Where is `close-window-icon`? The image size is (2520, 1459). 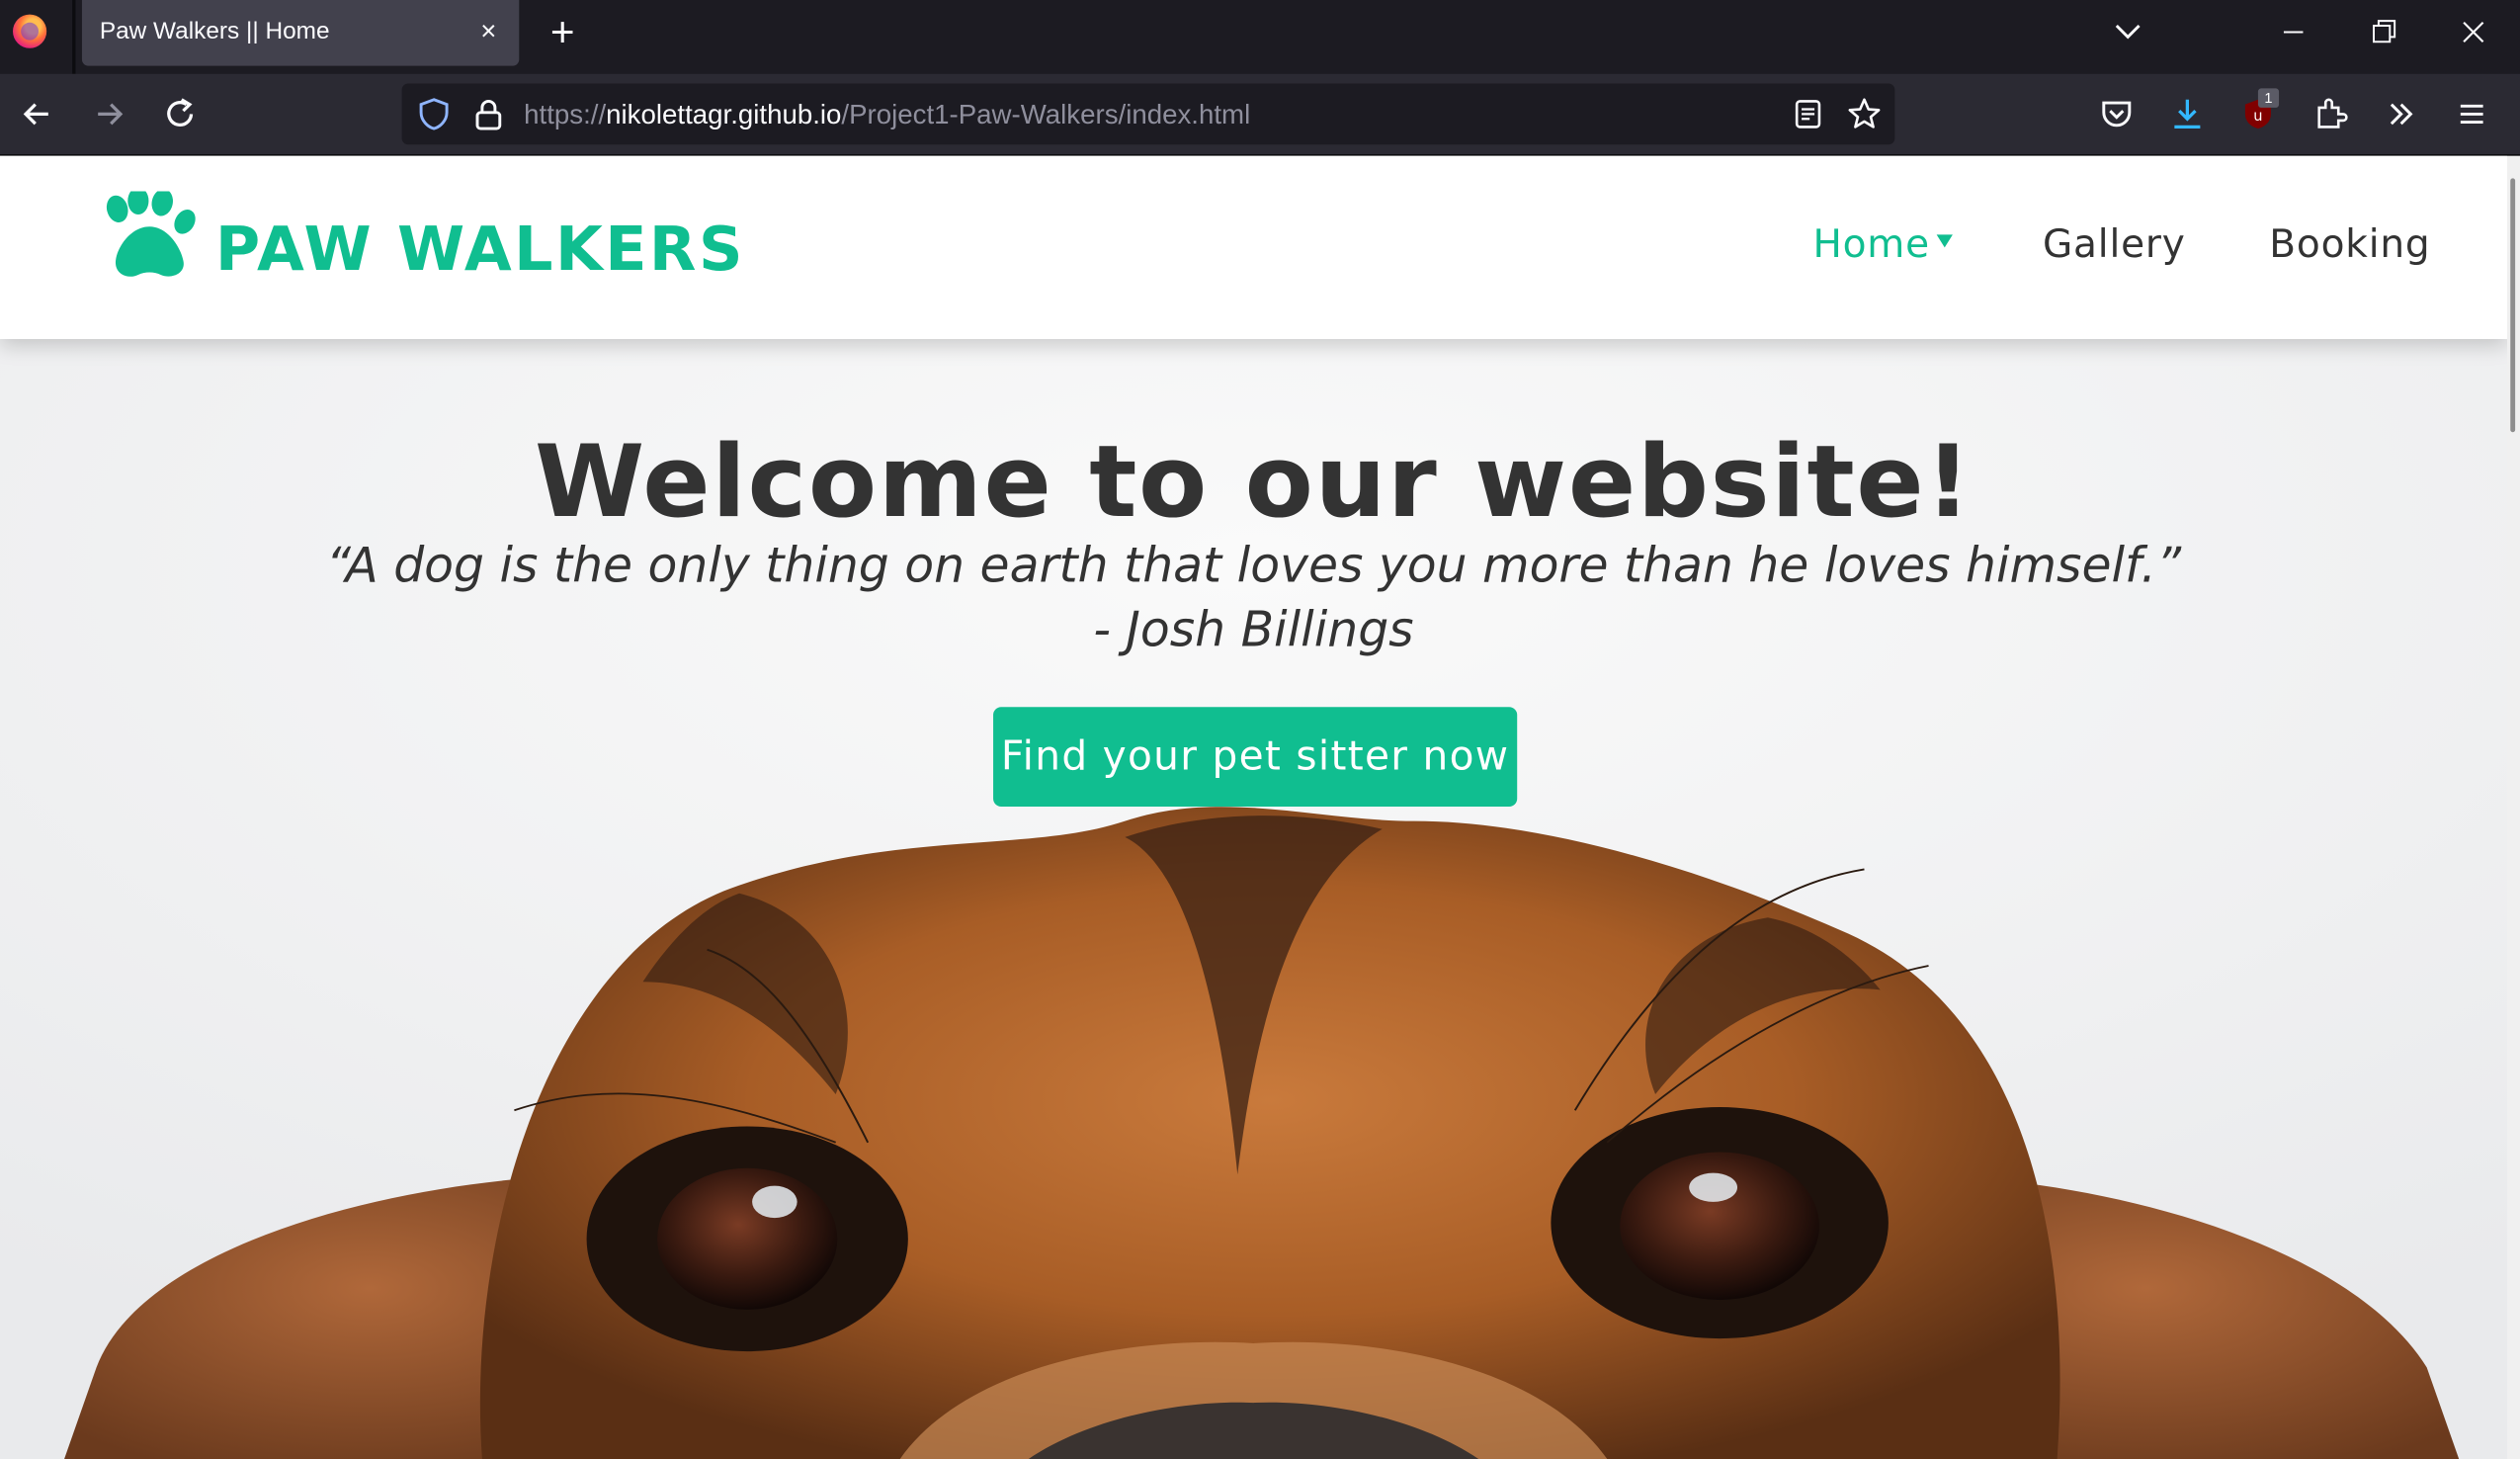 close-window-icon is located at coordinates (2473, 32).